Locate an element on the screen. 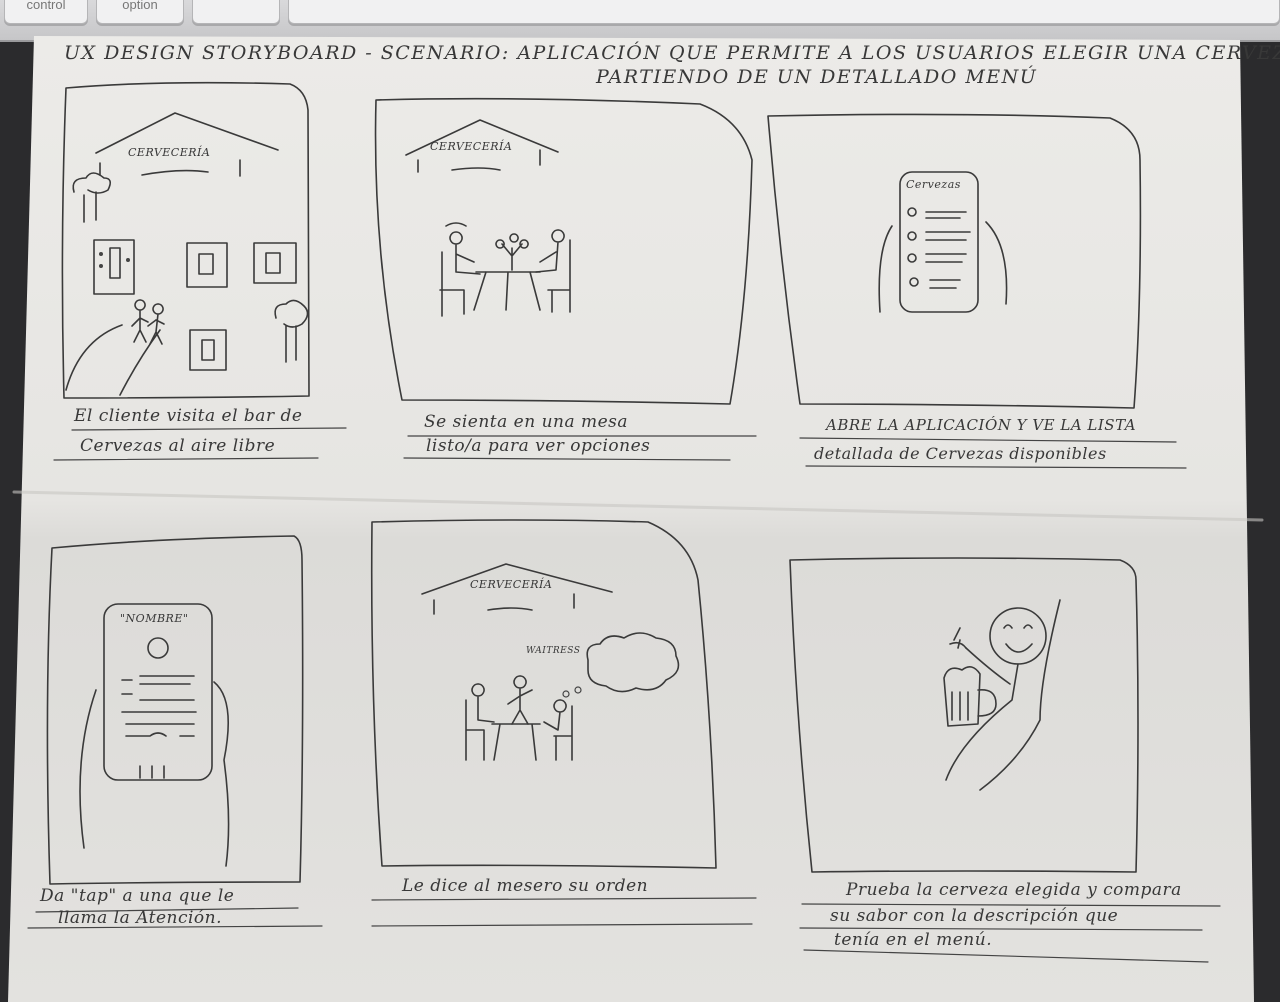 This screenshot has width=1280, height=1002. panel-6-caption-line3: tenía en el menú. is located at coordinates (913, 940).